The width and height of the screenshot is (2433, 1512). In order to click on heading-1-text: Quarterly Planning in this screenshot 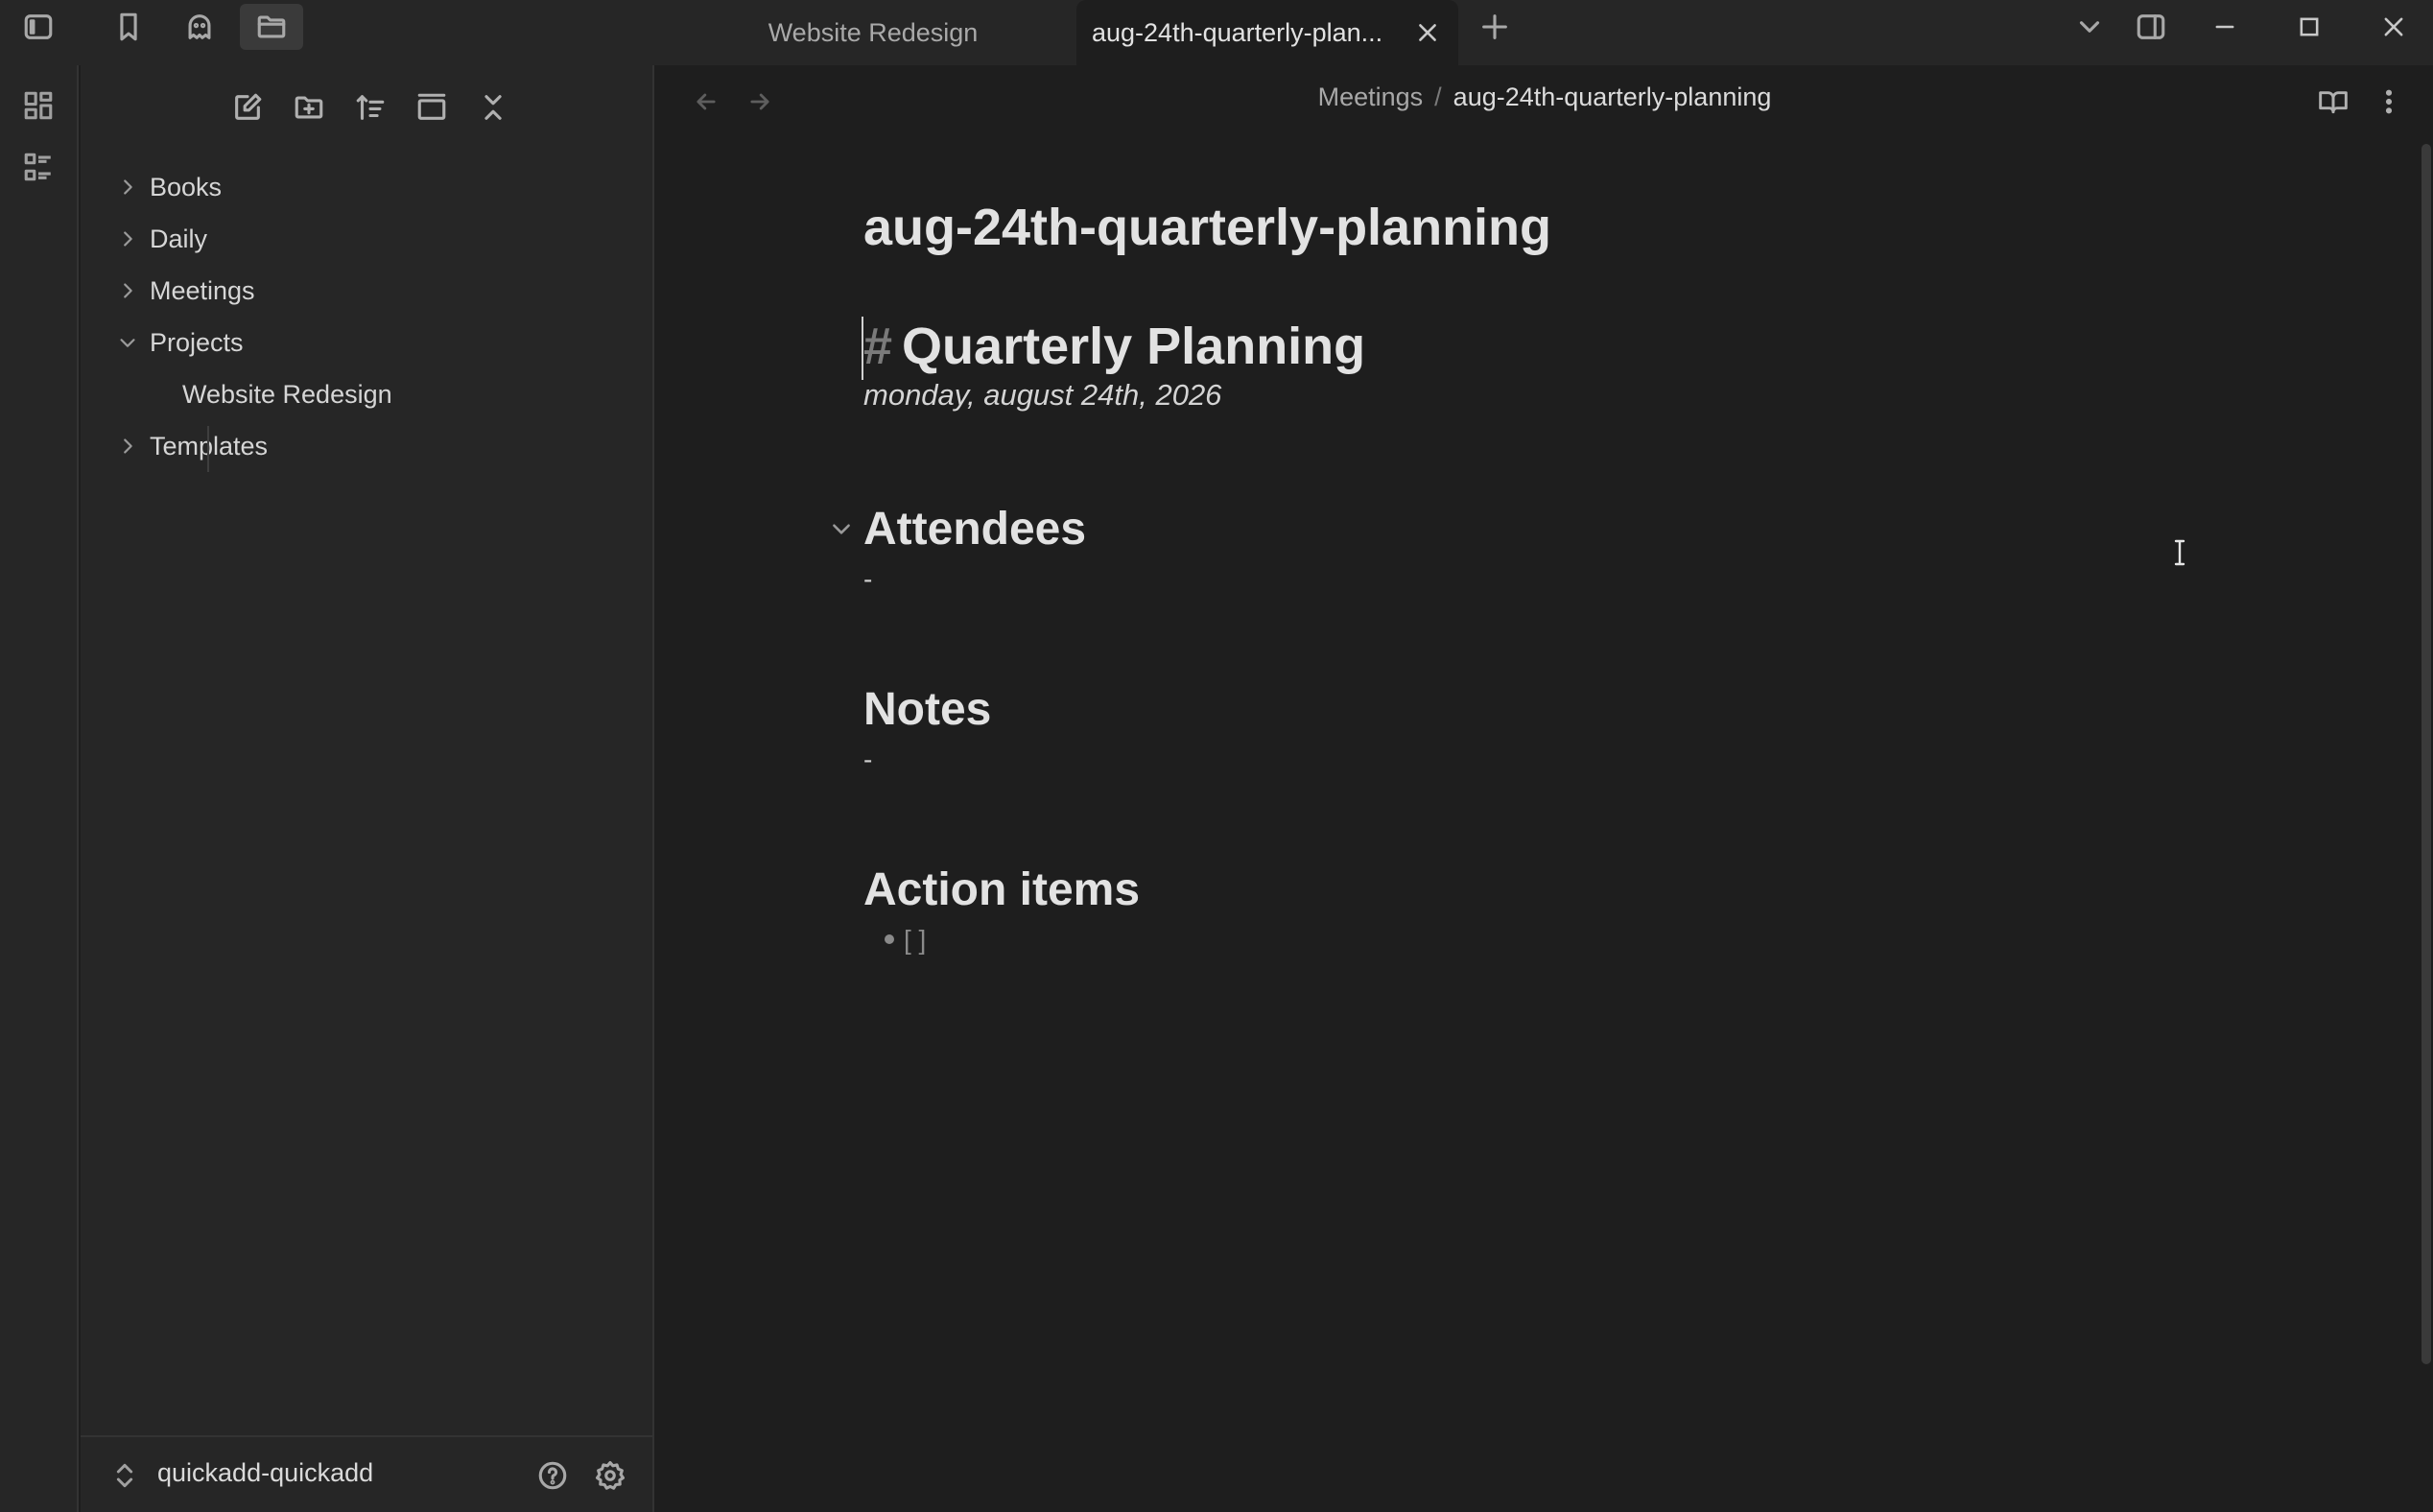, I will do `click(1134, 346)`.